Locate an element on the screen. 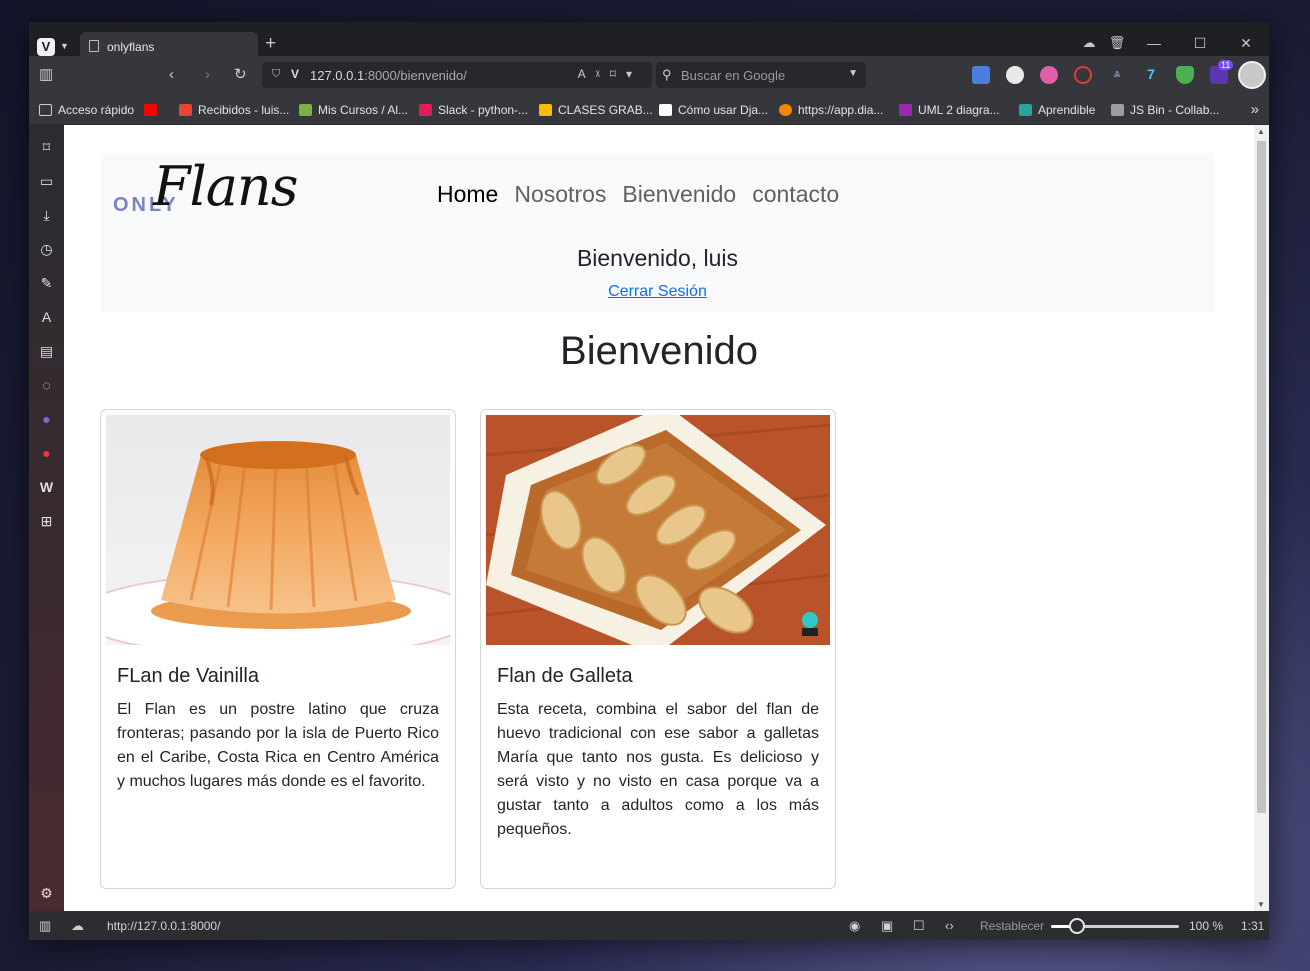 This screenshot has height=971, width=1310. page-scrollbar: ▲ ▼ is located at coordinates (1261, 518).